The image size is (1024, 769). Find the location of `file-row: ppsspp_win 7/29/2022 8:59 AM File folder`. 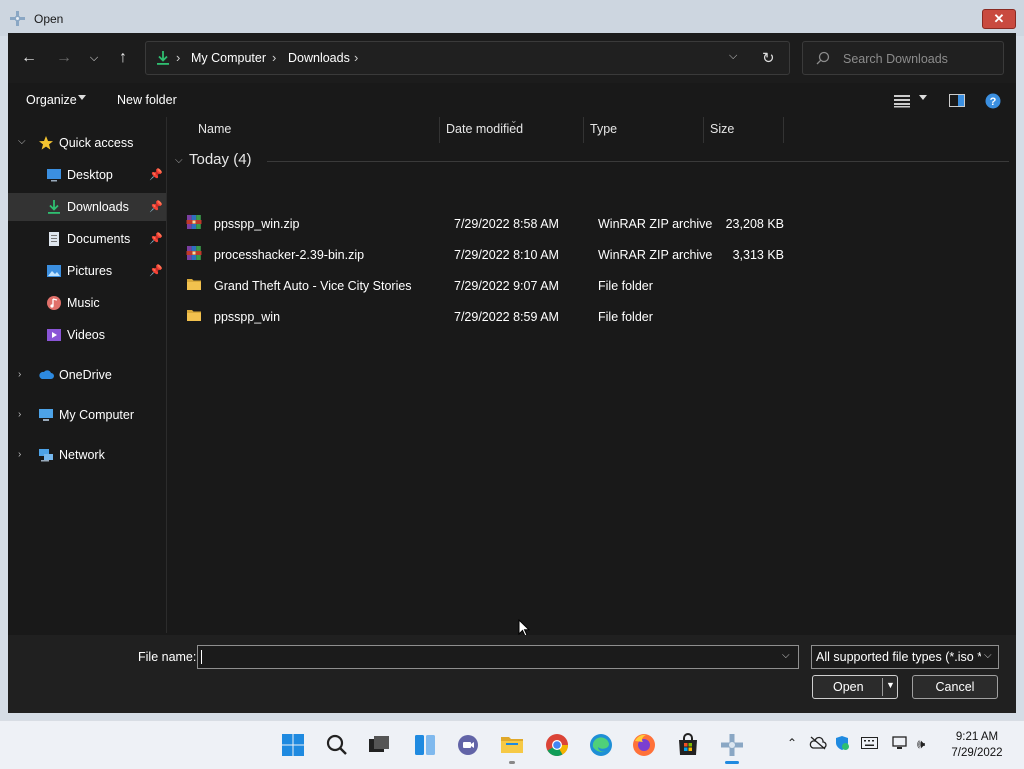

file-row: ppsspp_win 7/29/2022 8:59 AM File folder is located at coordinates (547, 316).